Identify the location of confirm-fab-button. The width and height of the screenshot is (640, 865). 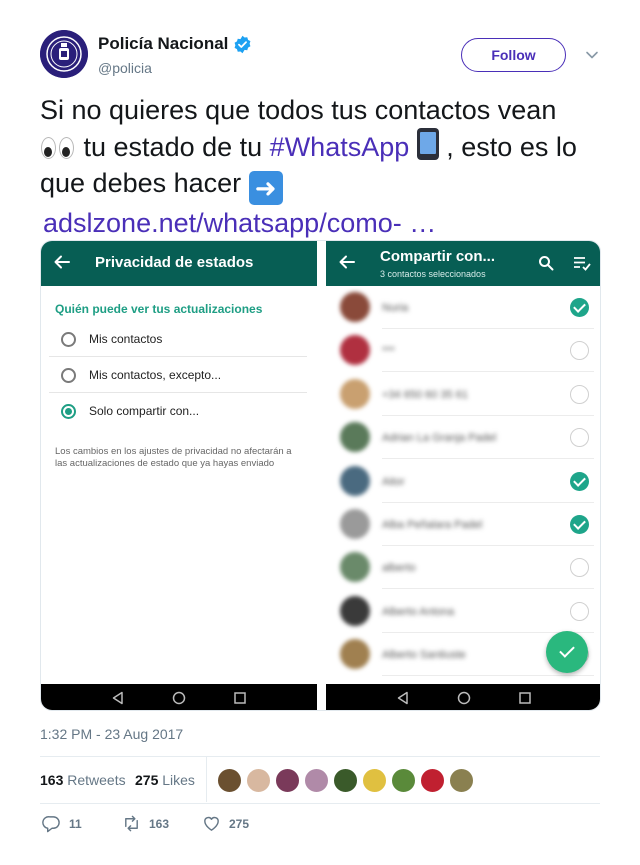
(567, 652).